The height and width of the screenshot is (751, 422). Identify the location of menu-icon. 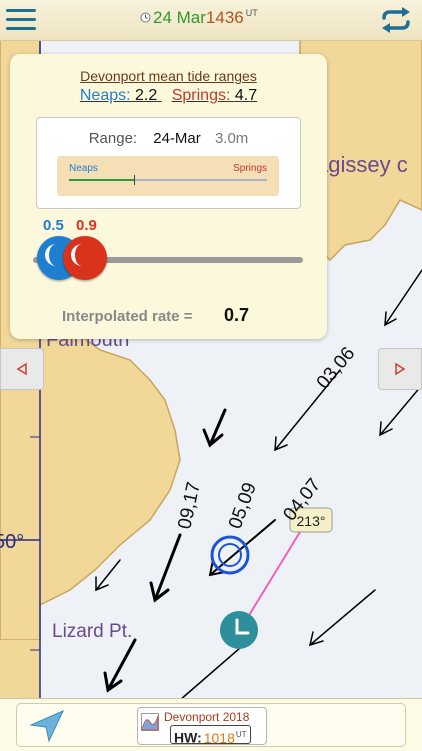
(22, 20).